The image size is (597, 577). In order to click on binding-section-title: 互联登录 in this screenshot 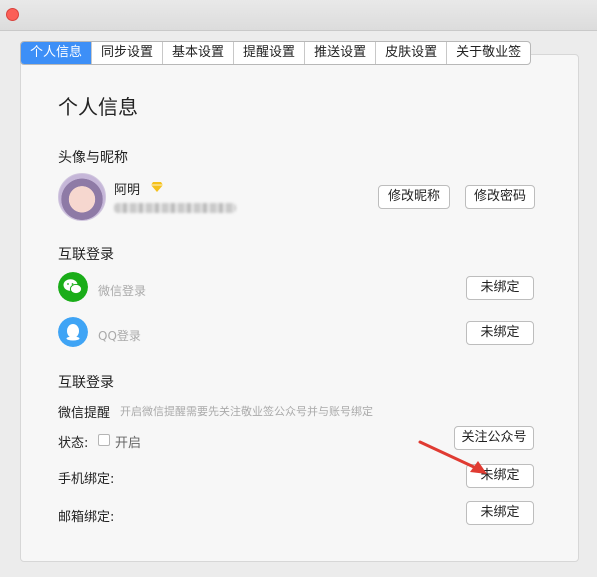, I will do `click(86, 383)`.